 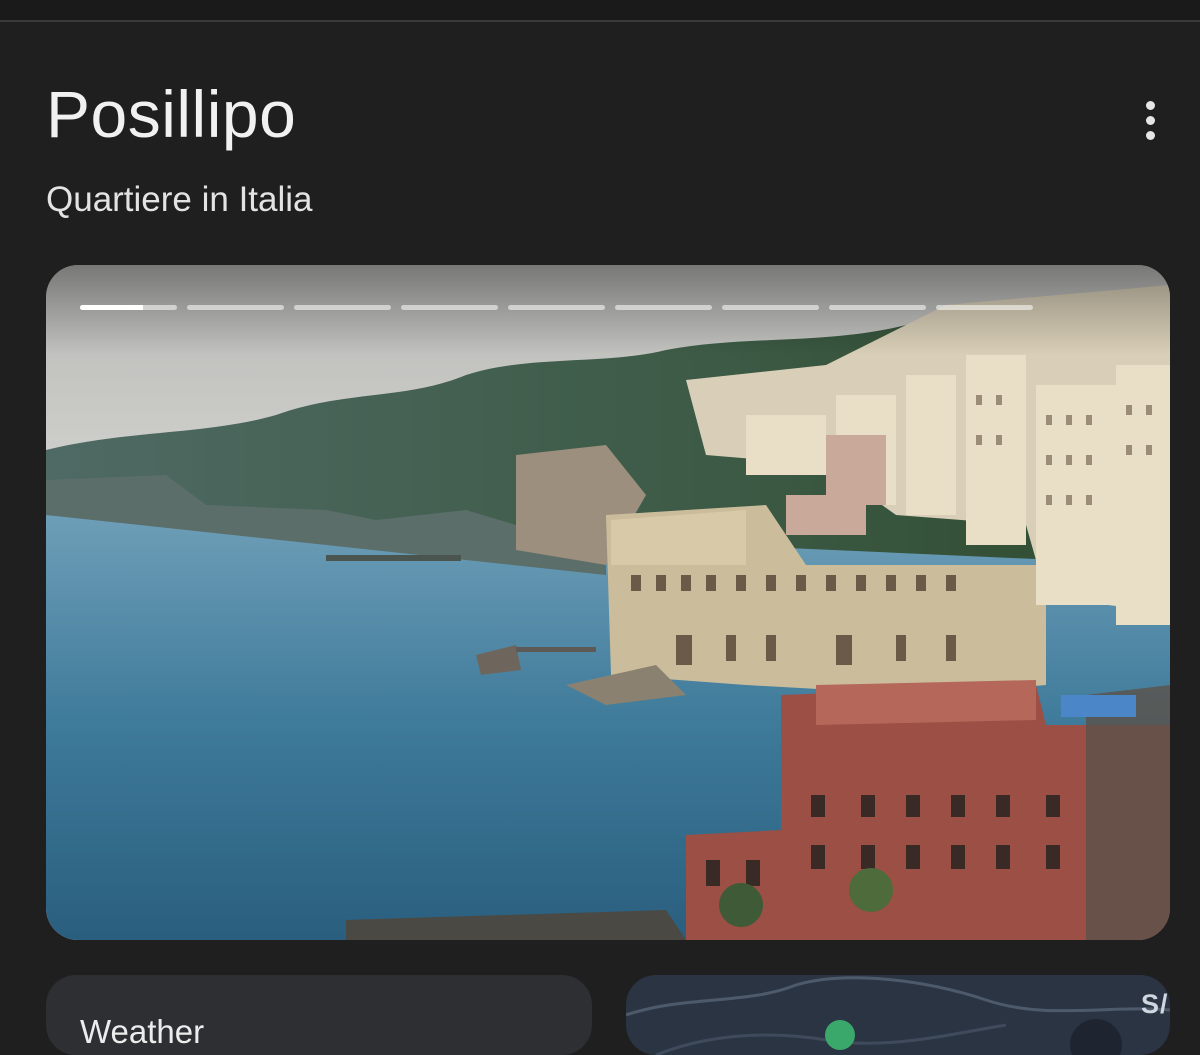 What do you see at coordinates (1155, 1004) in the screenshot?
I see `map-place-label: S/` at bounding box center [1155, 1004].